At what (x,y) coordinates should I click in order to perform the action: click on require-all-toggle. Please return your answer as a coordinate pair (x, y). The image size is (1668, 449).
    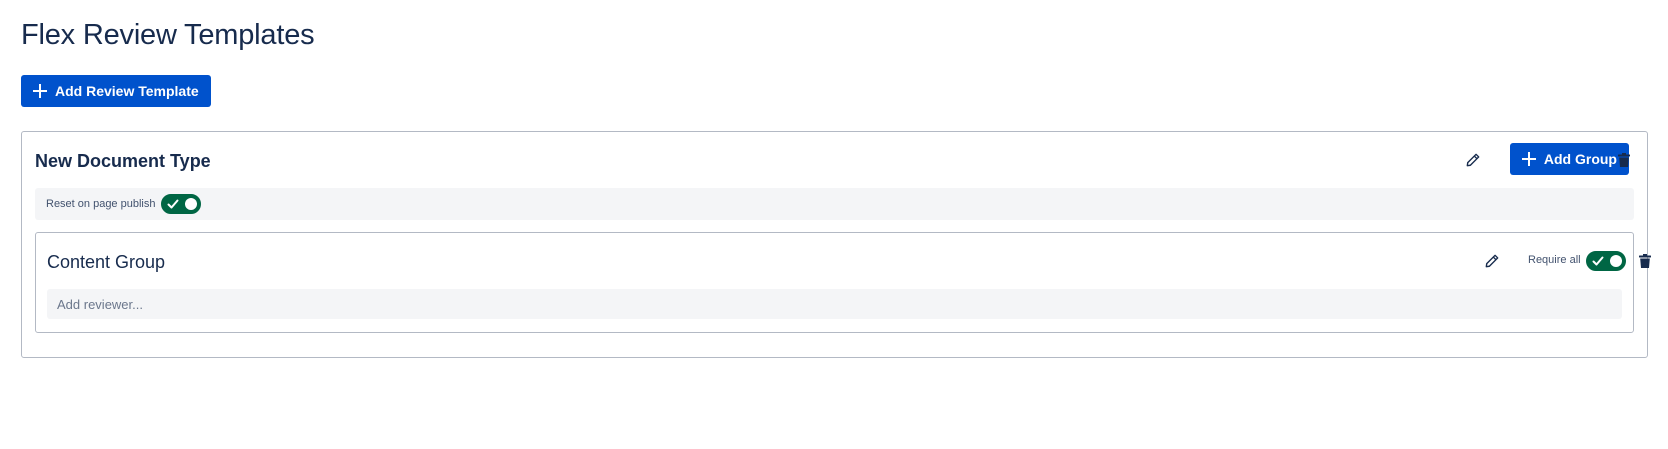
    Looking at the image, I should click on (1606, 261).